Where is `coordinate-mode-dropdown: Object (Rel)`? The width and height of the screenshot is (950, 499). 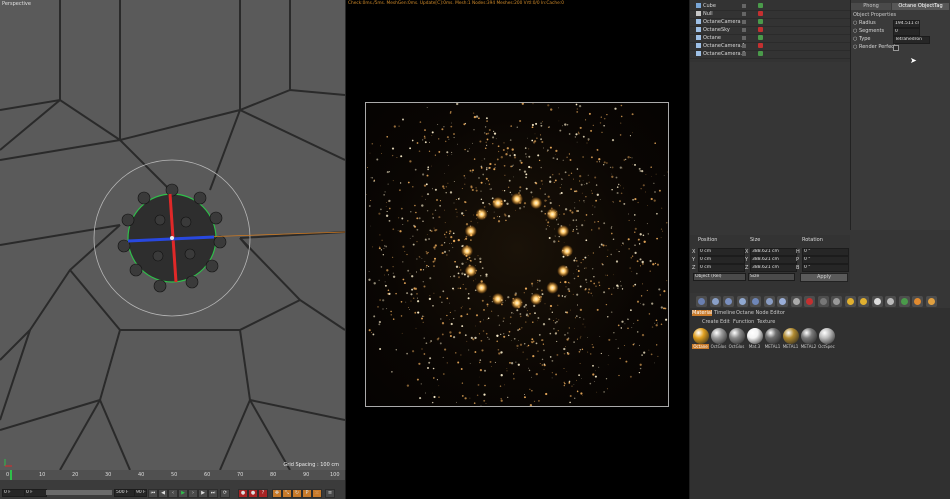
coordinate-mode-dropdown: Object (Rel) is located at coordinates (719, 277).